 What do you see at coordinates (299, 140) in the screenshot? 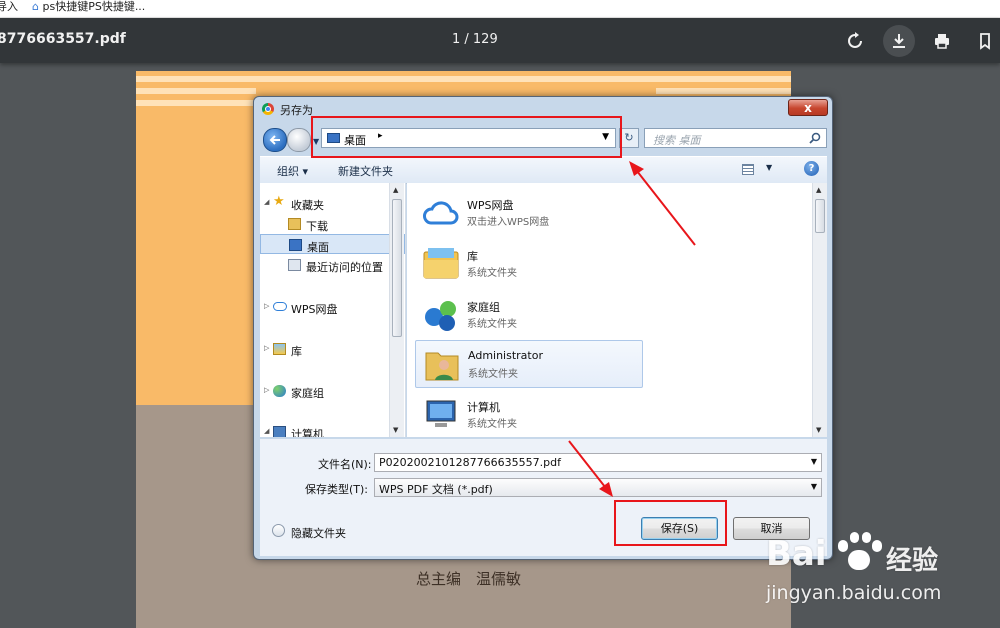
I see `forward-button` at bounding box center [299, 140].